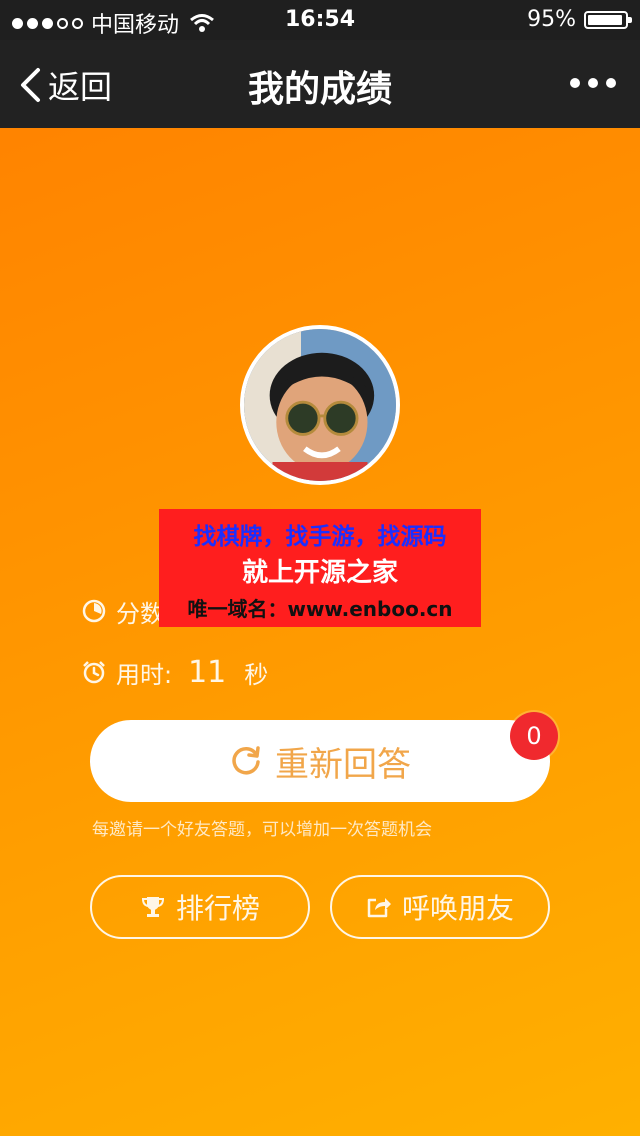 The width and height of the screenshot is (640, 1136). Describe the element at coordinates (262, 830) in the screenshot. I see `invite-hint: 每邀请一个好友答题，可以增加一次答题机会` at that location.